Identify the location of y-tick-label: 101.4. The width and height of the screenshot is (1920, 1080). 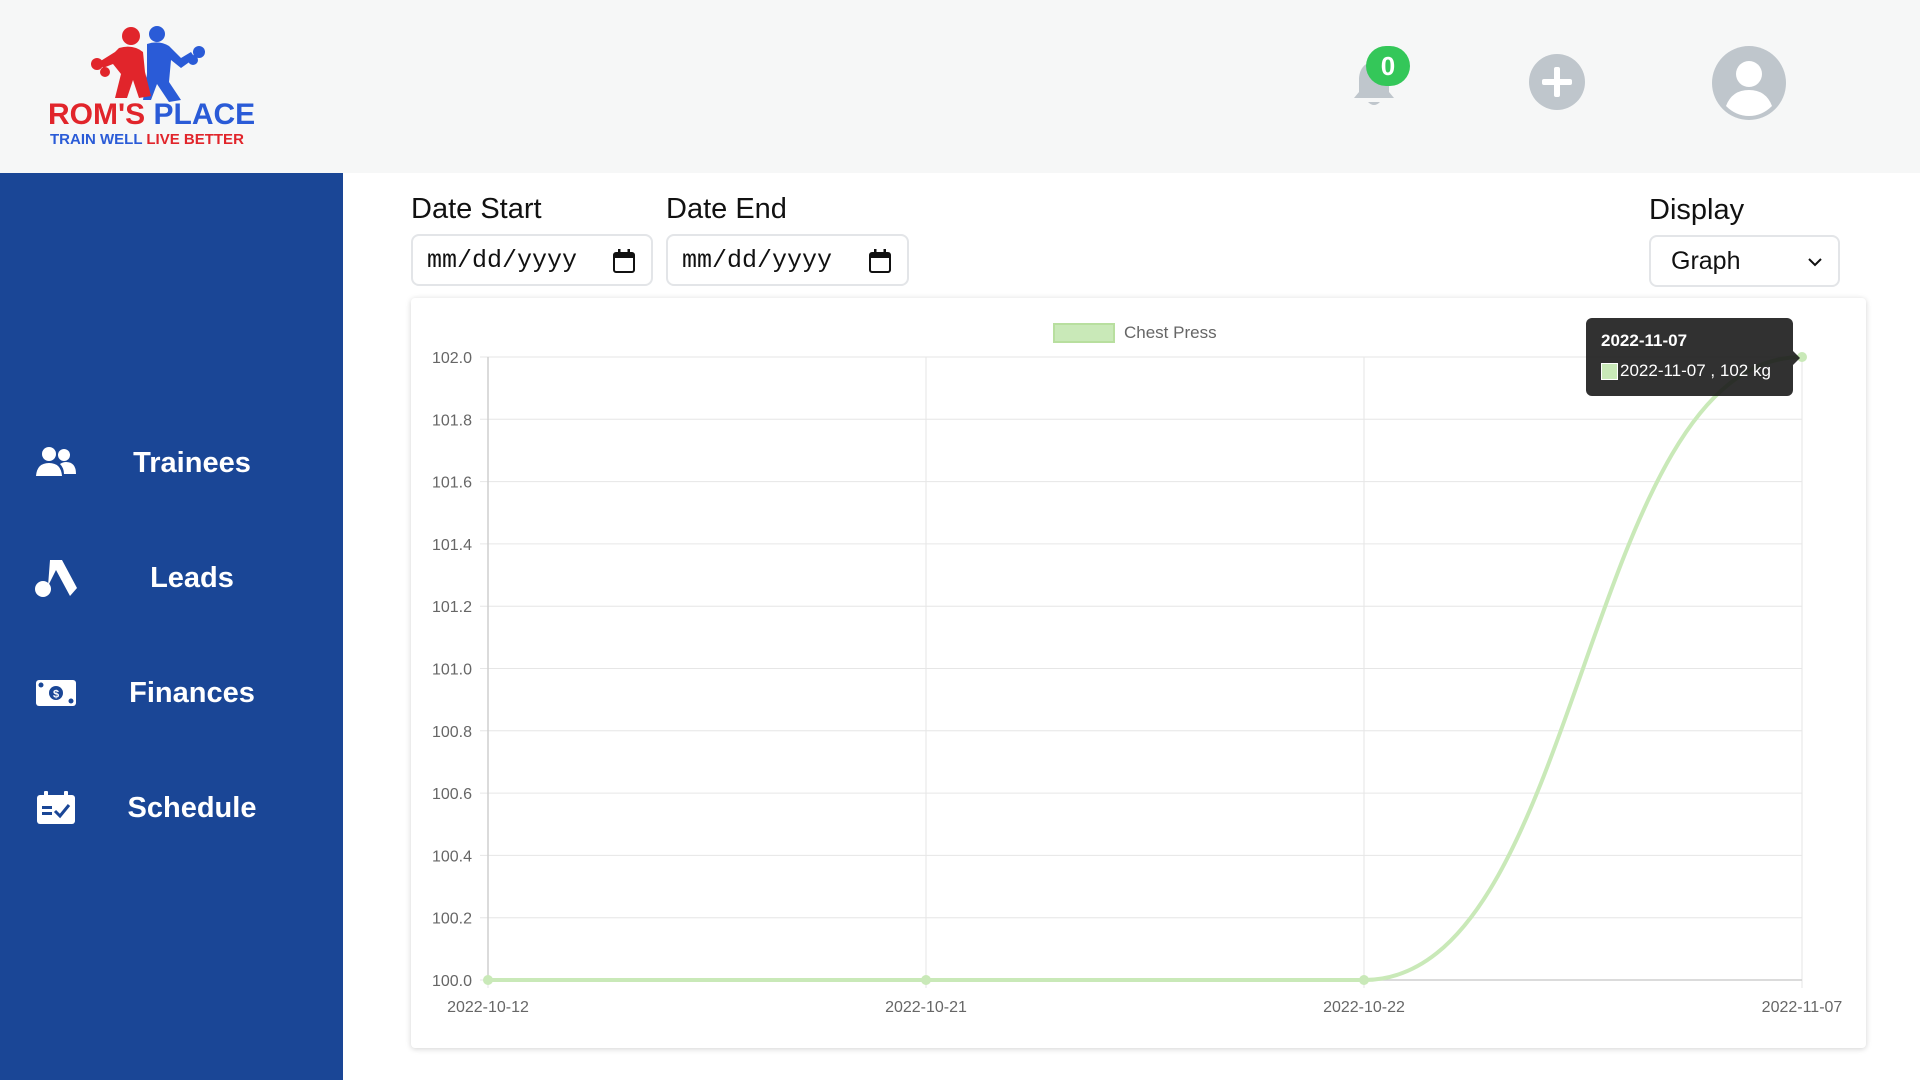
(452, 545).